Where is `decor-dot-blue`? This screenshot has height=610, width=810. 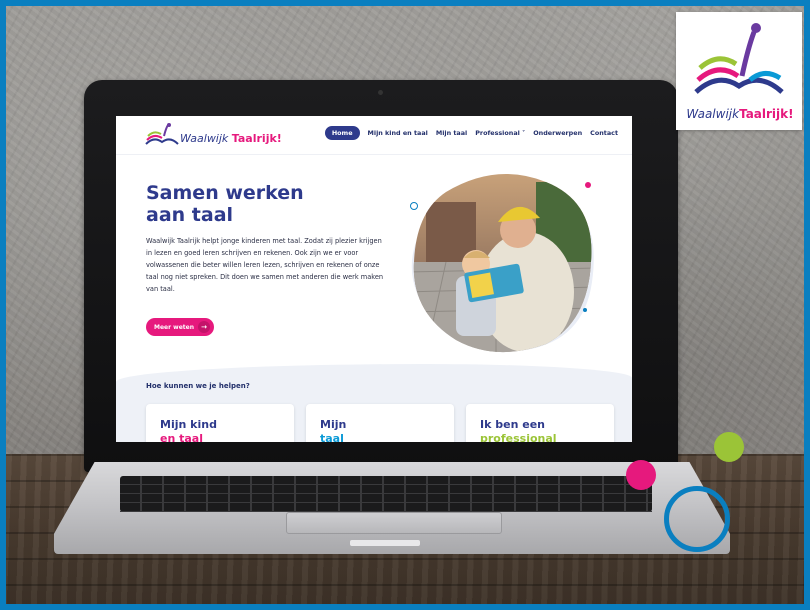
decor-dot-blue is located at coordinates (585, 310).